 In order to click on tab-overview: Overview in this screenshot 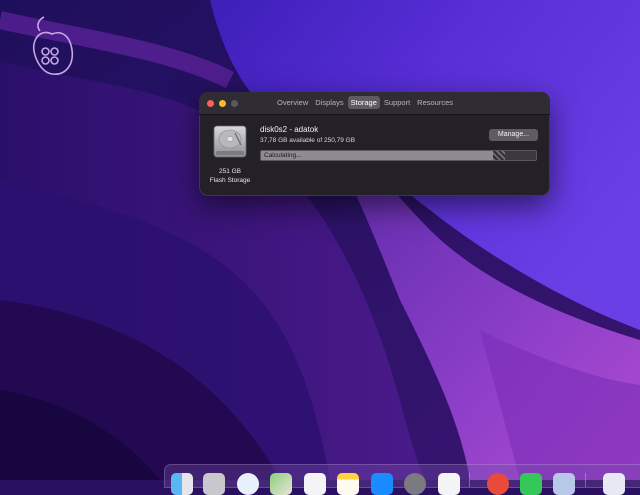, I will do `click(292, 102)`.